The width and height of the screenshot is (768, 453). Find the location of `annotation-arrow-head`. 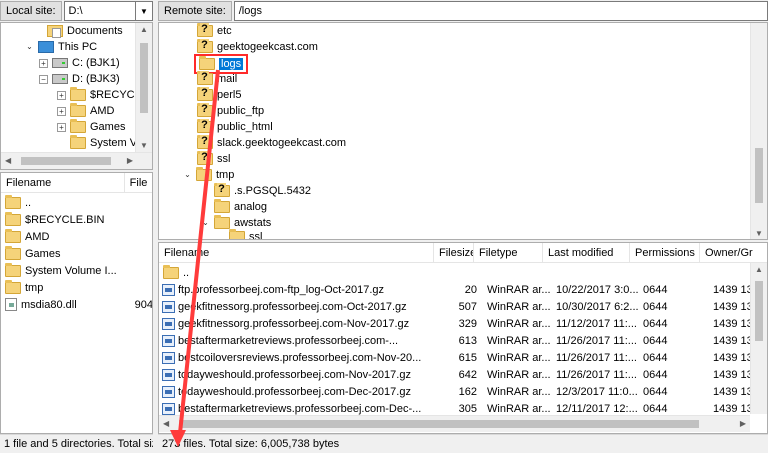

annotation-arrow-head is located at coordinates (178, 438).